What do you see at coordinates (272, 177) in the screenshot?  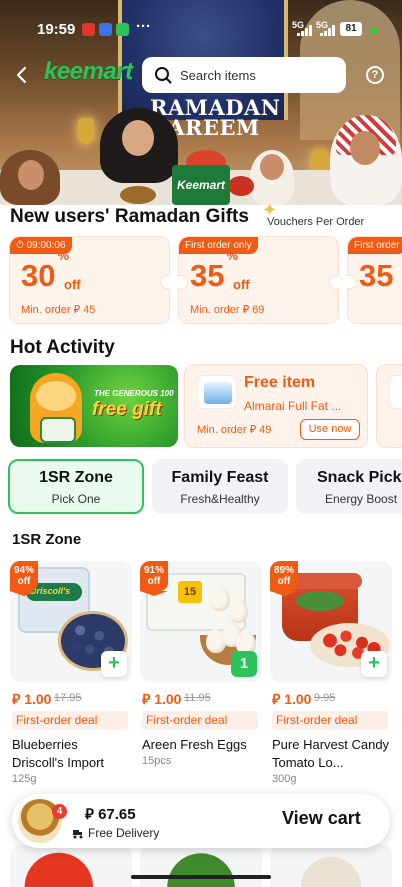 I see `boy-figure` at bounding box center [272, 177].